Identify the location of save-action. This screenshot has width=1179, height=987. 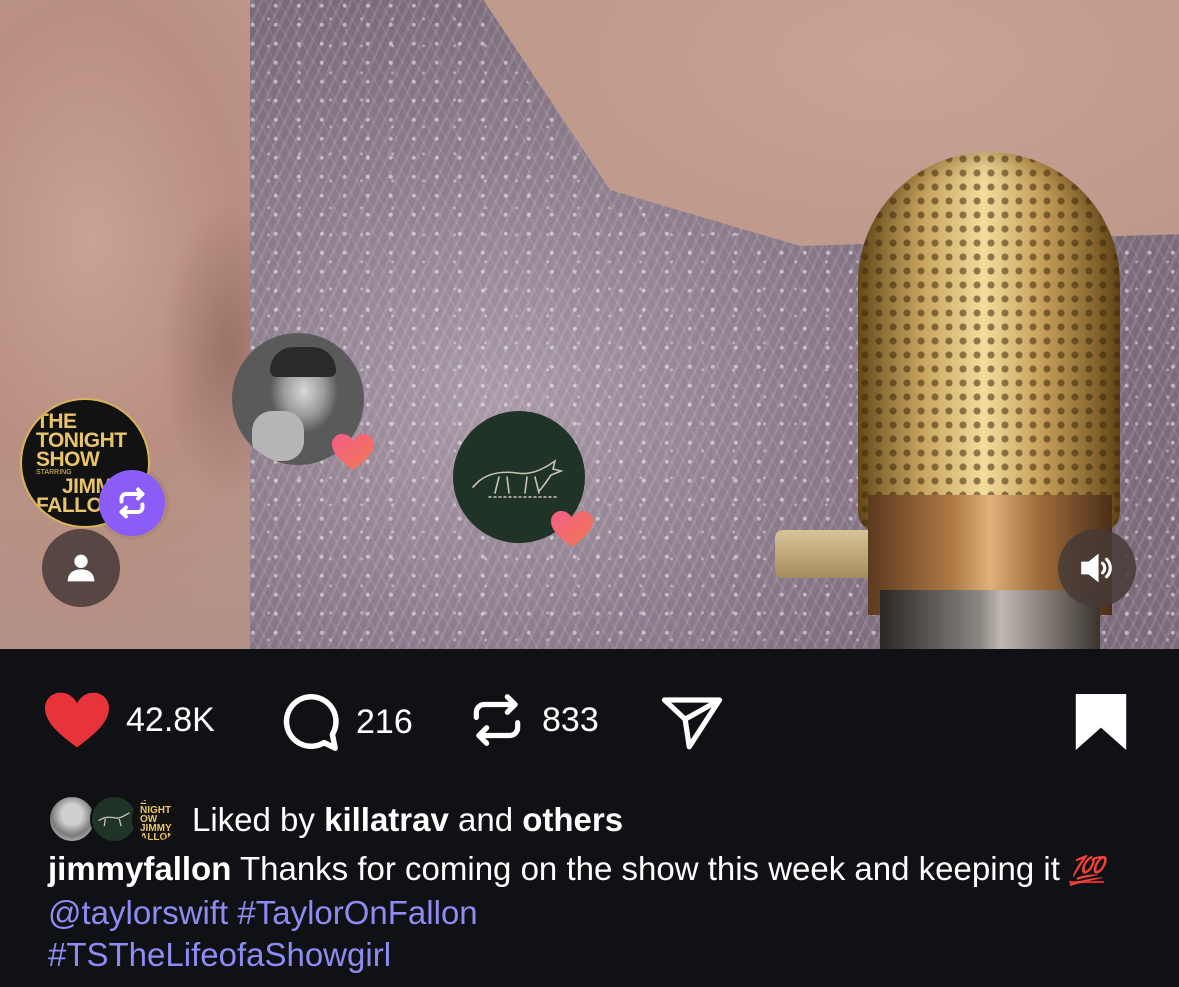
(1101, 722).